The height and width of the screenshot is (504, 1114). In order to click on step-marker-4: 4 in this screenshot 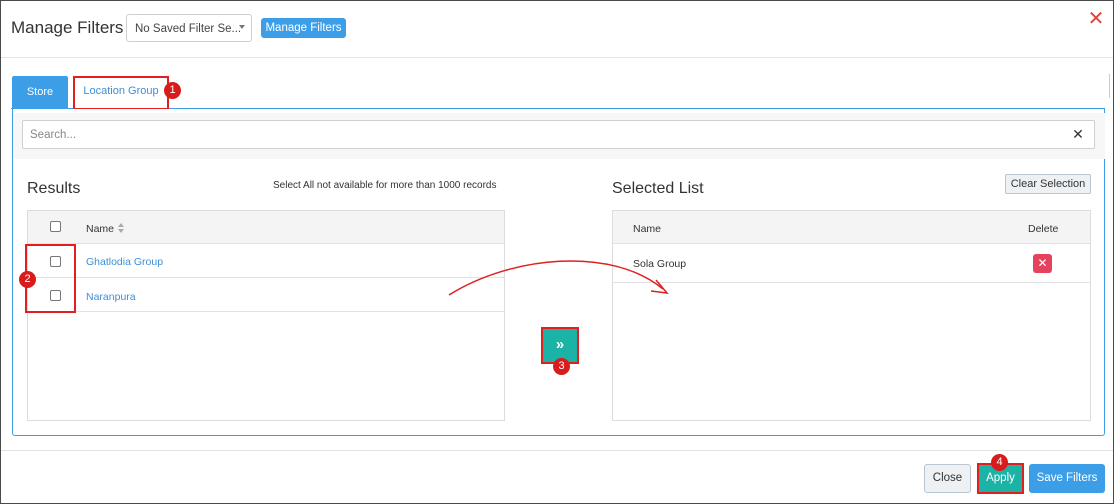, I will do `click(999, 462)`.